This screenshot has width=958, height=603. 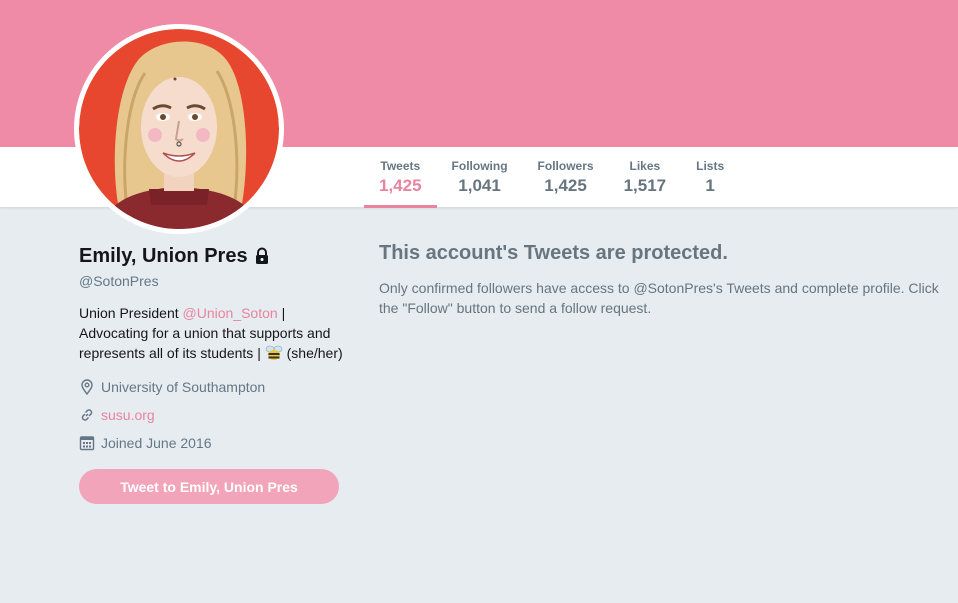 What do you see at coordinates (128, 415) in the screenshot?
I see `website-link: susu.org` at bounding box center [128, 415].